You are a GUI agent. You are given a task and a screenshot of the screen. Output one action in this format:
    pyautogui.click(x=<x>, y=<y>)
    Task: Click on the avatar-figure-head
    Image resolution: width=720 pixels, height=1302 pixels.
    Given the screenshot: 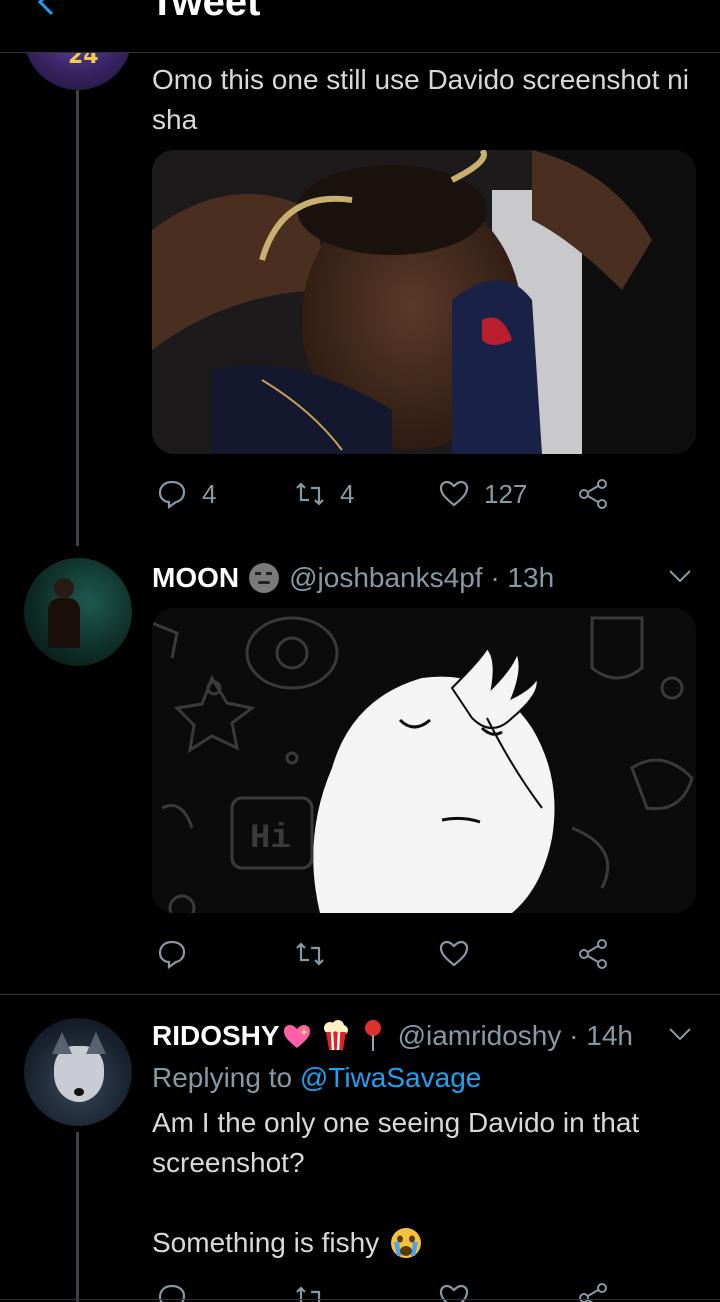 What is the action you would take?
    pyautogui.click(x=64, y=588)
    